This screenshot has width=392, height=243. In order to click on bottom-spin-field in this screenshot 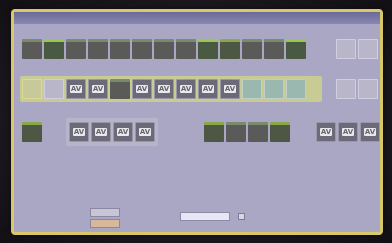, I will do `click(205, 216)`.